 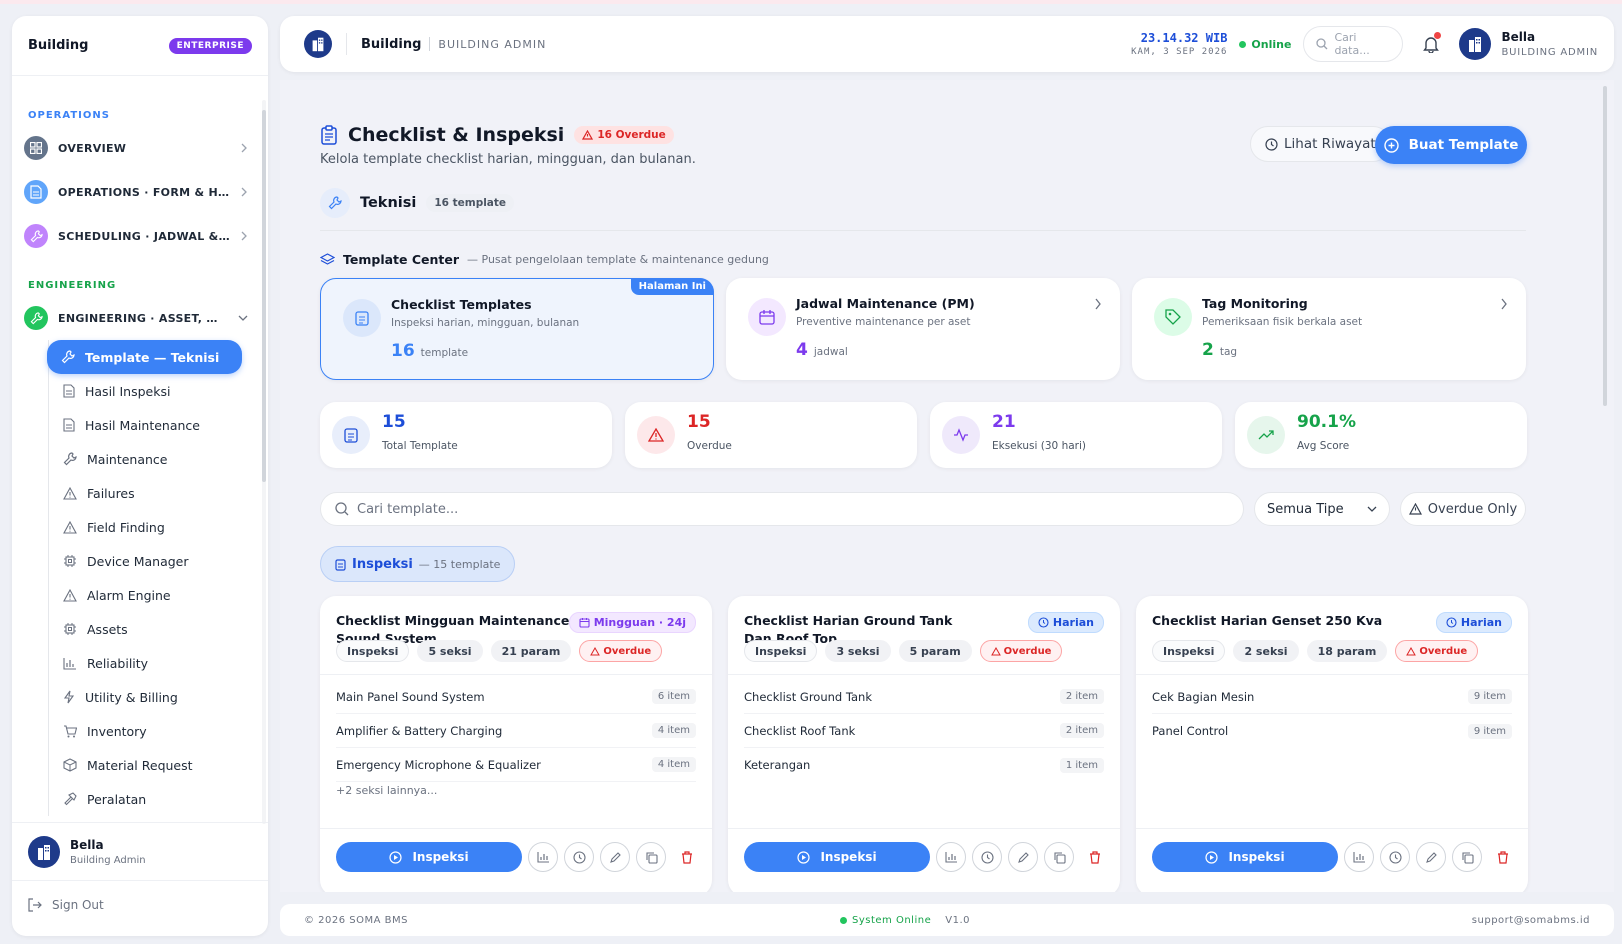 What do you see at coordinates (429, 351) in the screenshot?
I see `card-count: 16 template` at bounding box center [429, 351].